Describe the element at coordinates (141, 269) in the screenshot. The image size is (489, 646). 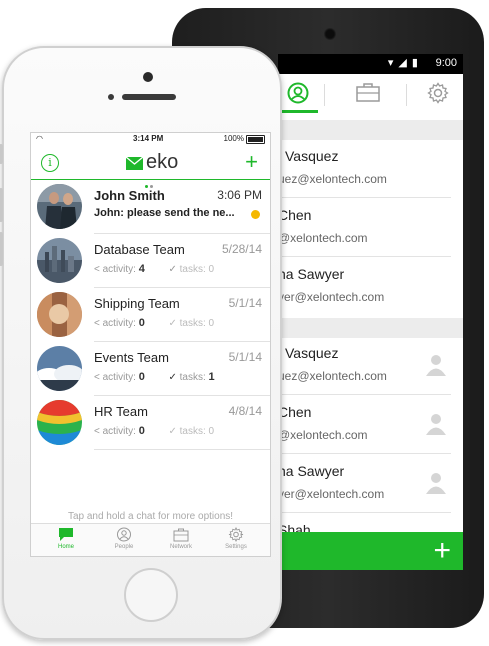
I see `activity-count: 4` at that location.